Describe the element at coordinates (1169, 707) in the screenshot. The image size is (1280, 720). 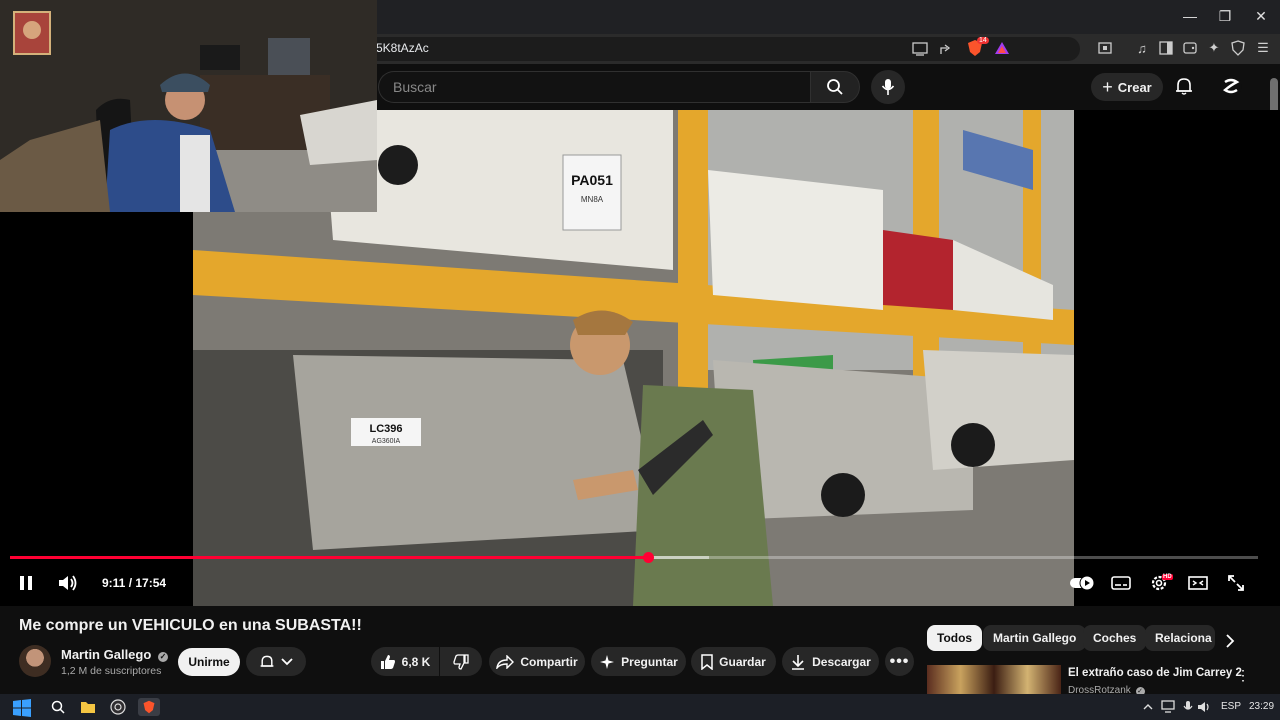
I see `network-icon` at that location.